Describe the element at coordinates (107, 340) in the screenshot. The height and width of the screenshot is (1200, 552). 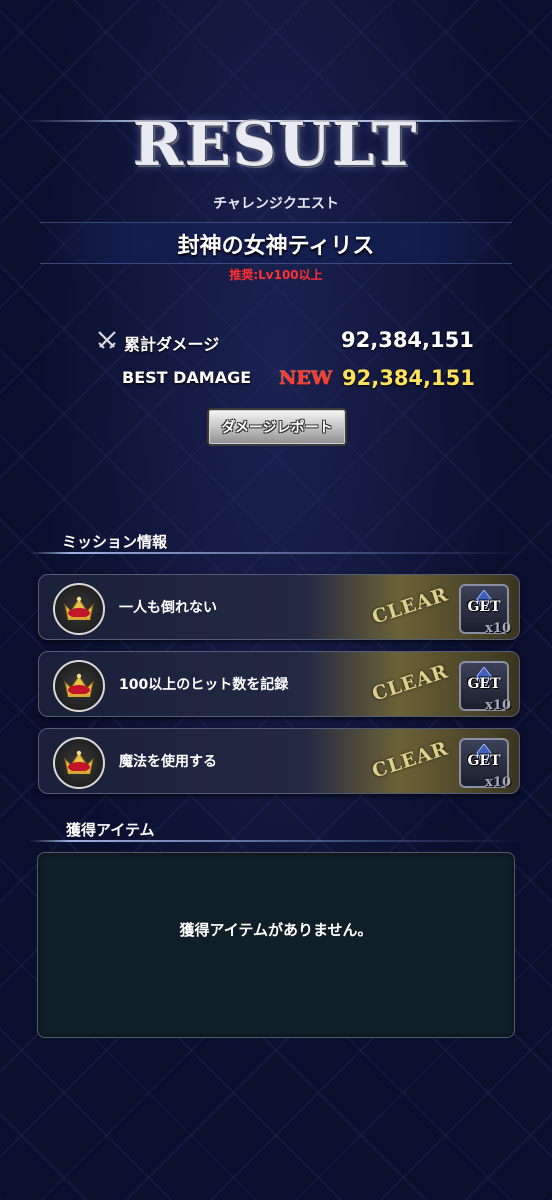
I see `crossed-swords-icon` at that location.